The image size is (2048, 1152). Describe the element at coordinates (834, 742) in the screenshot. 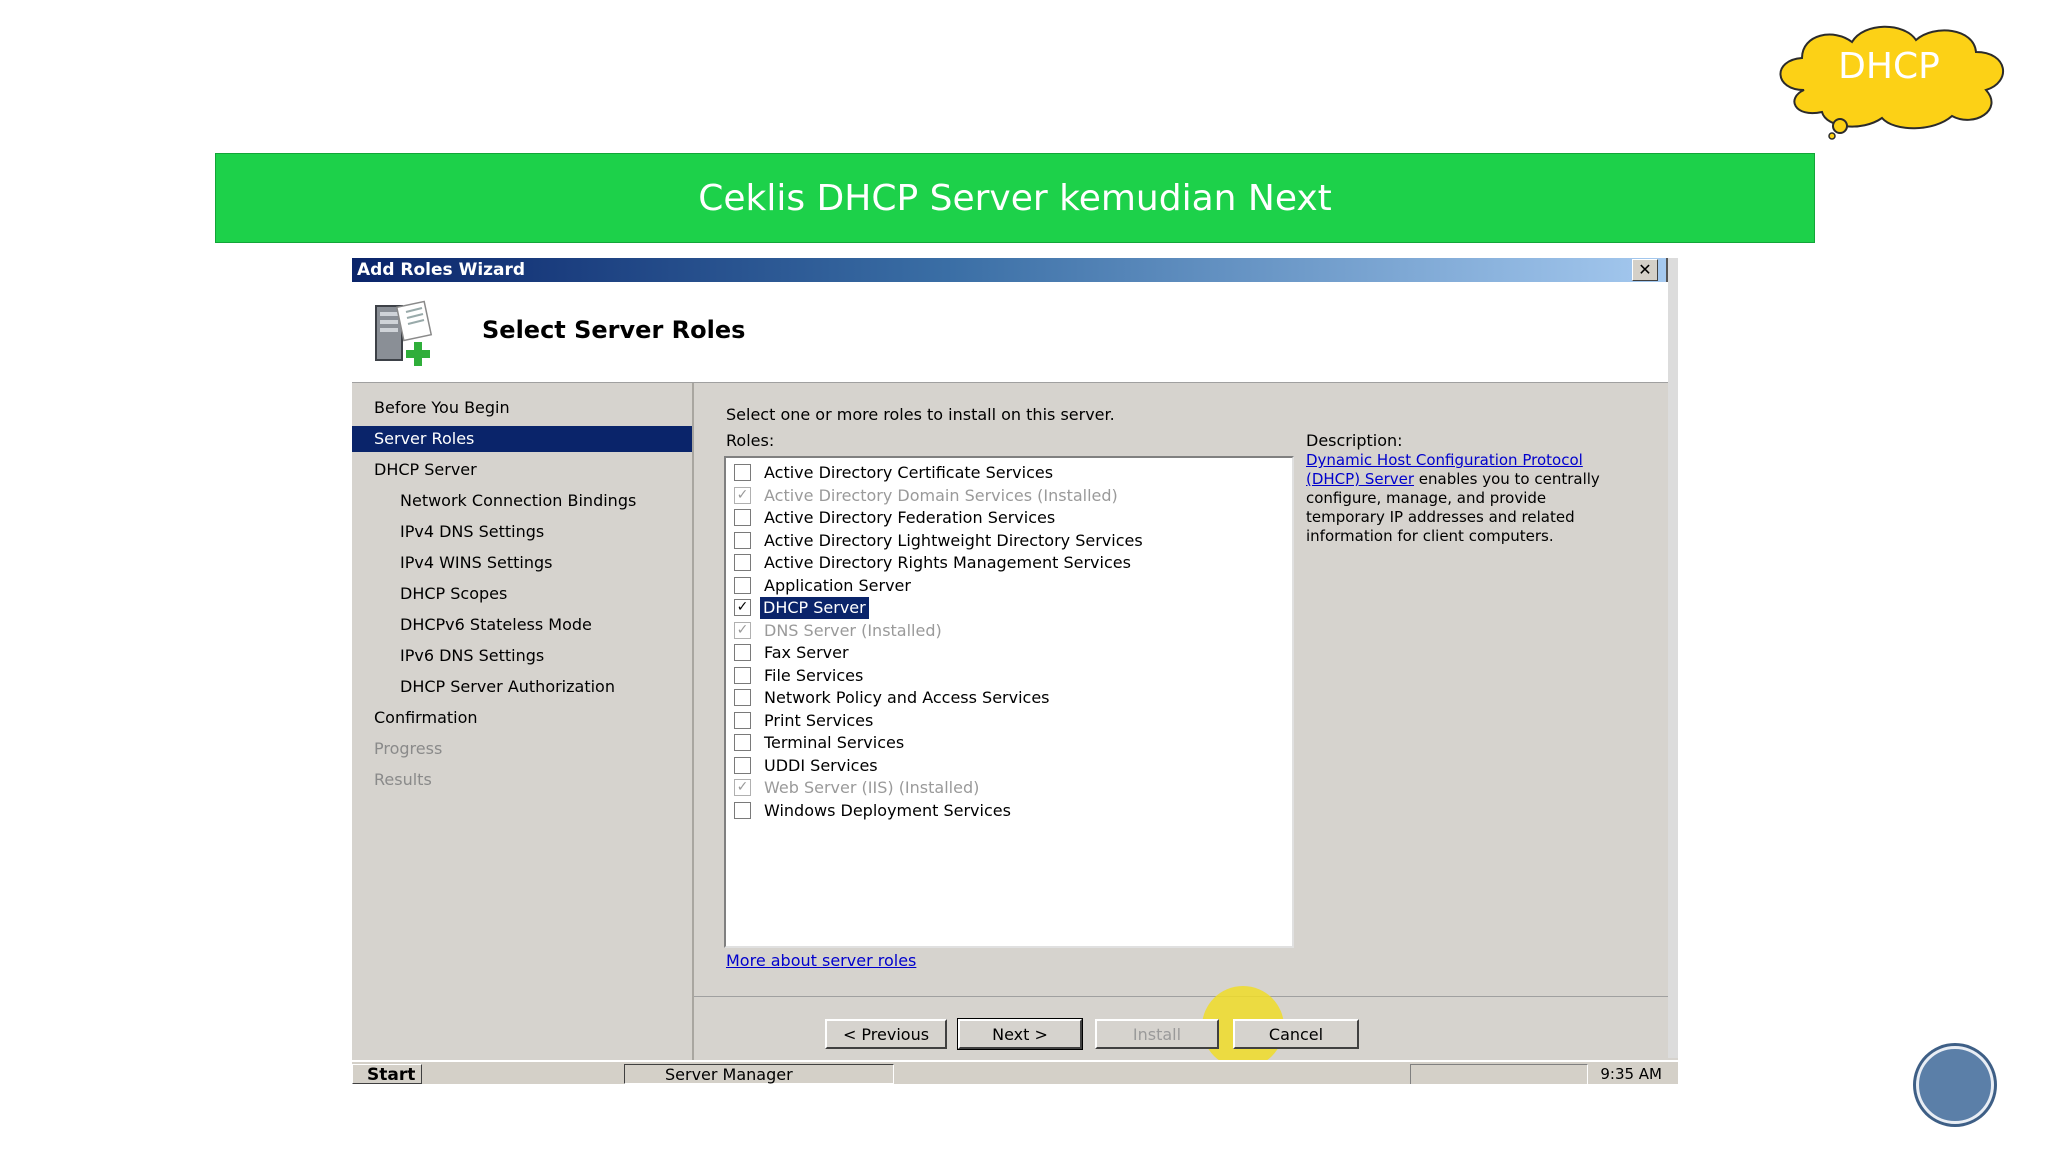

I see `role-label: Terminal Services` at that location.